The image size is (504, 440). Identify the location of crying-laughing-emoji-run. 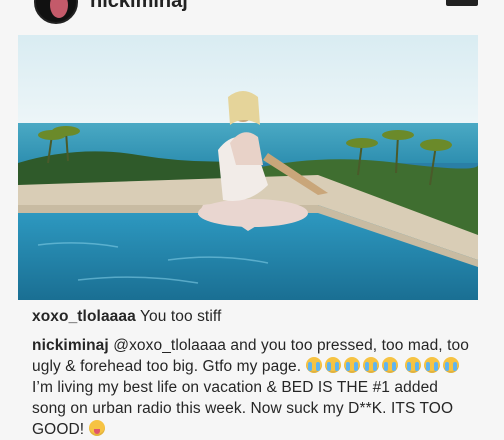
(383, 366).